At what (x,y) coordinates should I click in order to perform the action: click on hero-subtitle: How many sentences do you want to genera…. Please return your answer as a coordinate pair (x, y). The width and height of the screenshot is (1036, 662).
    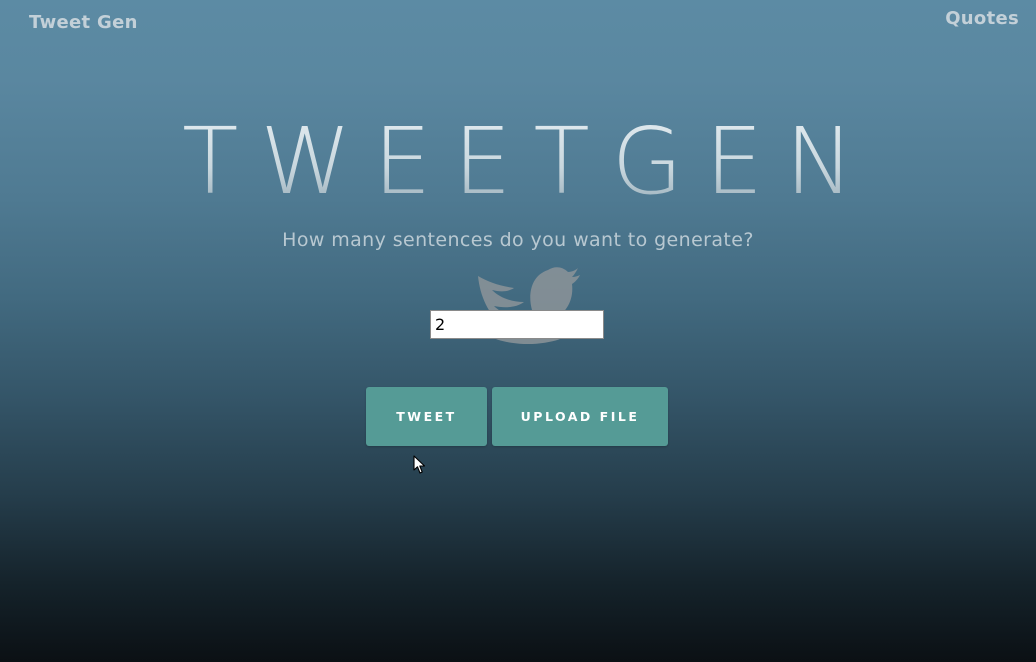
    Looking at the image, I should click on (518, 240).